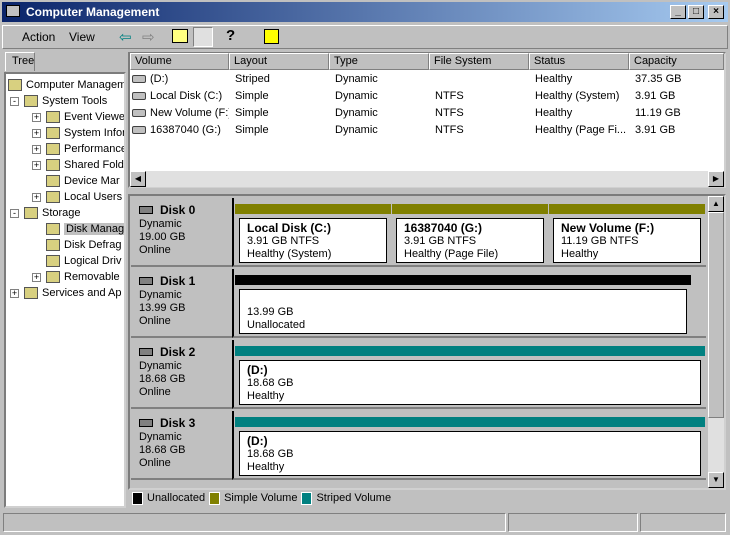 Image resolution: width=730 pixels, height=535 pixels. Describe the element at coordinates (146, 423) in the screenshot. I see `disk-icon` at that location.